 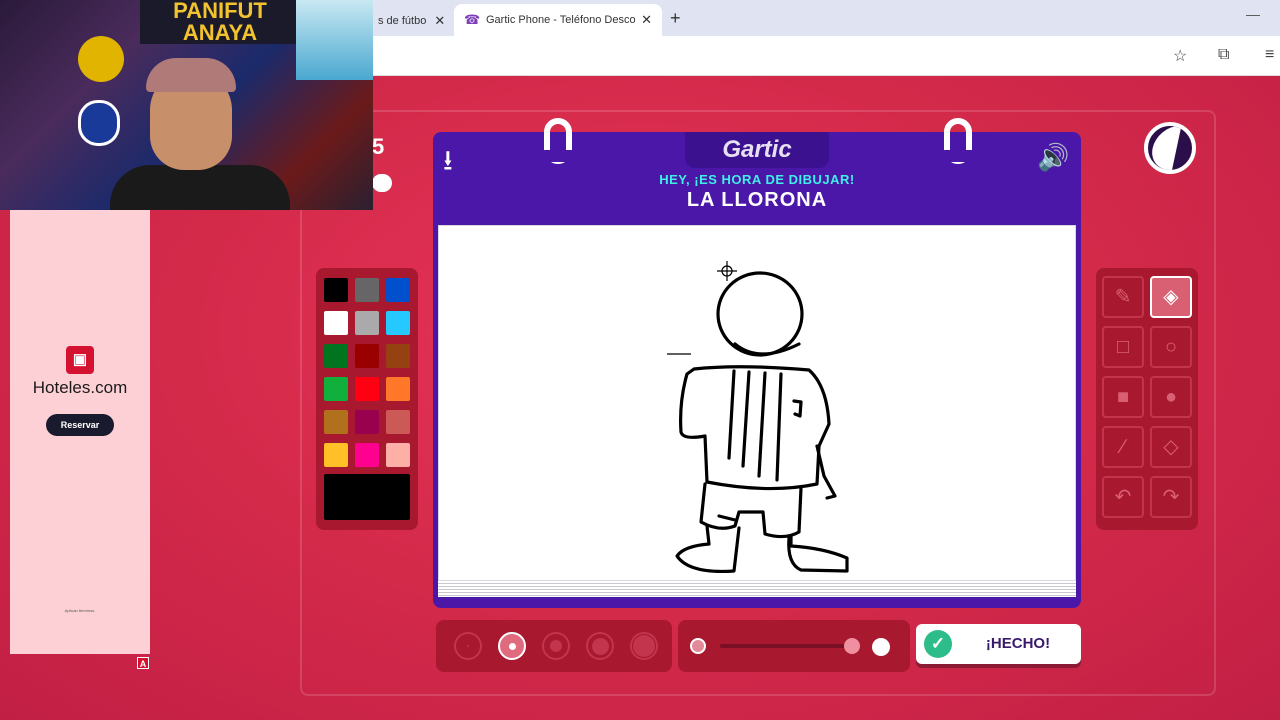 What do you see at coordinates (367, 497) in the screenshot?
I see `current-color` at bounding box center [367, 497].